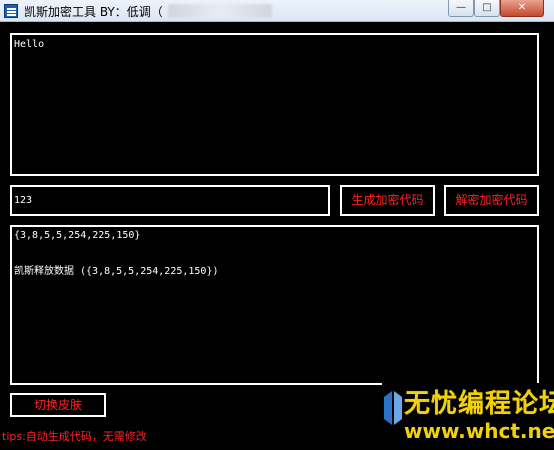  What do you see at coordinates (487, 8) in the screenshot?
I see `maximize-button: □` at bounding box center [487, 8].